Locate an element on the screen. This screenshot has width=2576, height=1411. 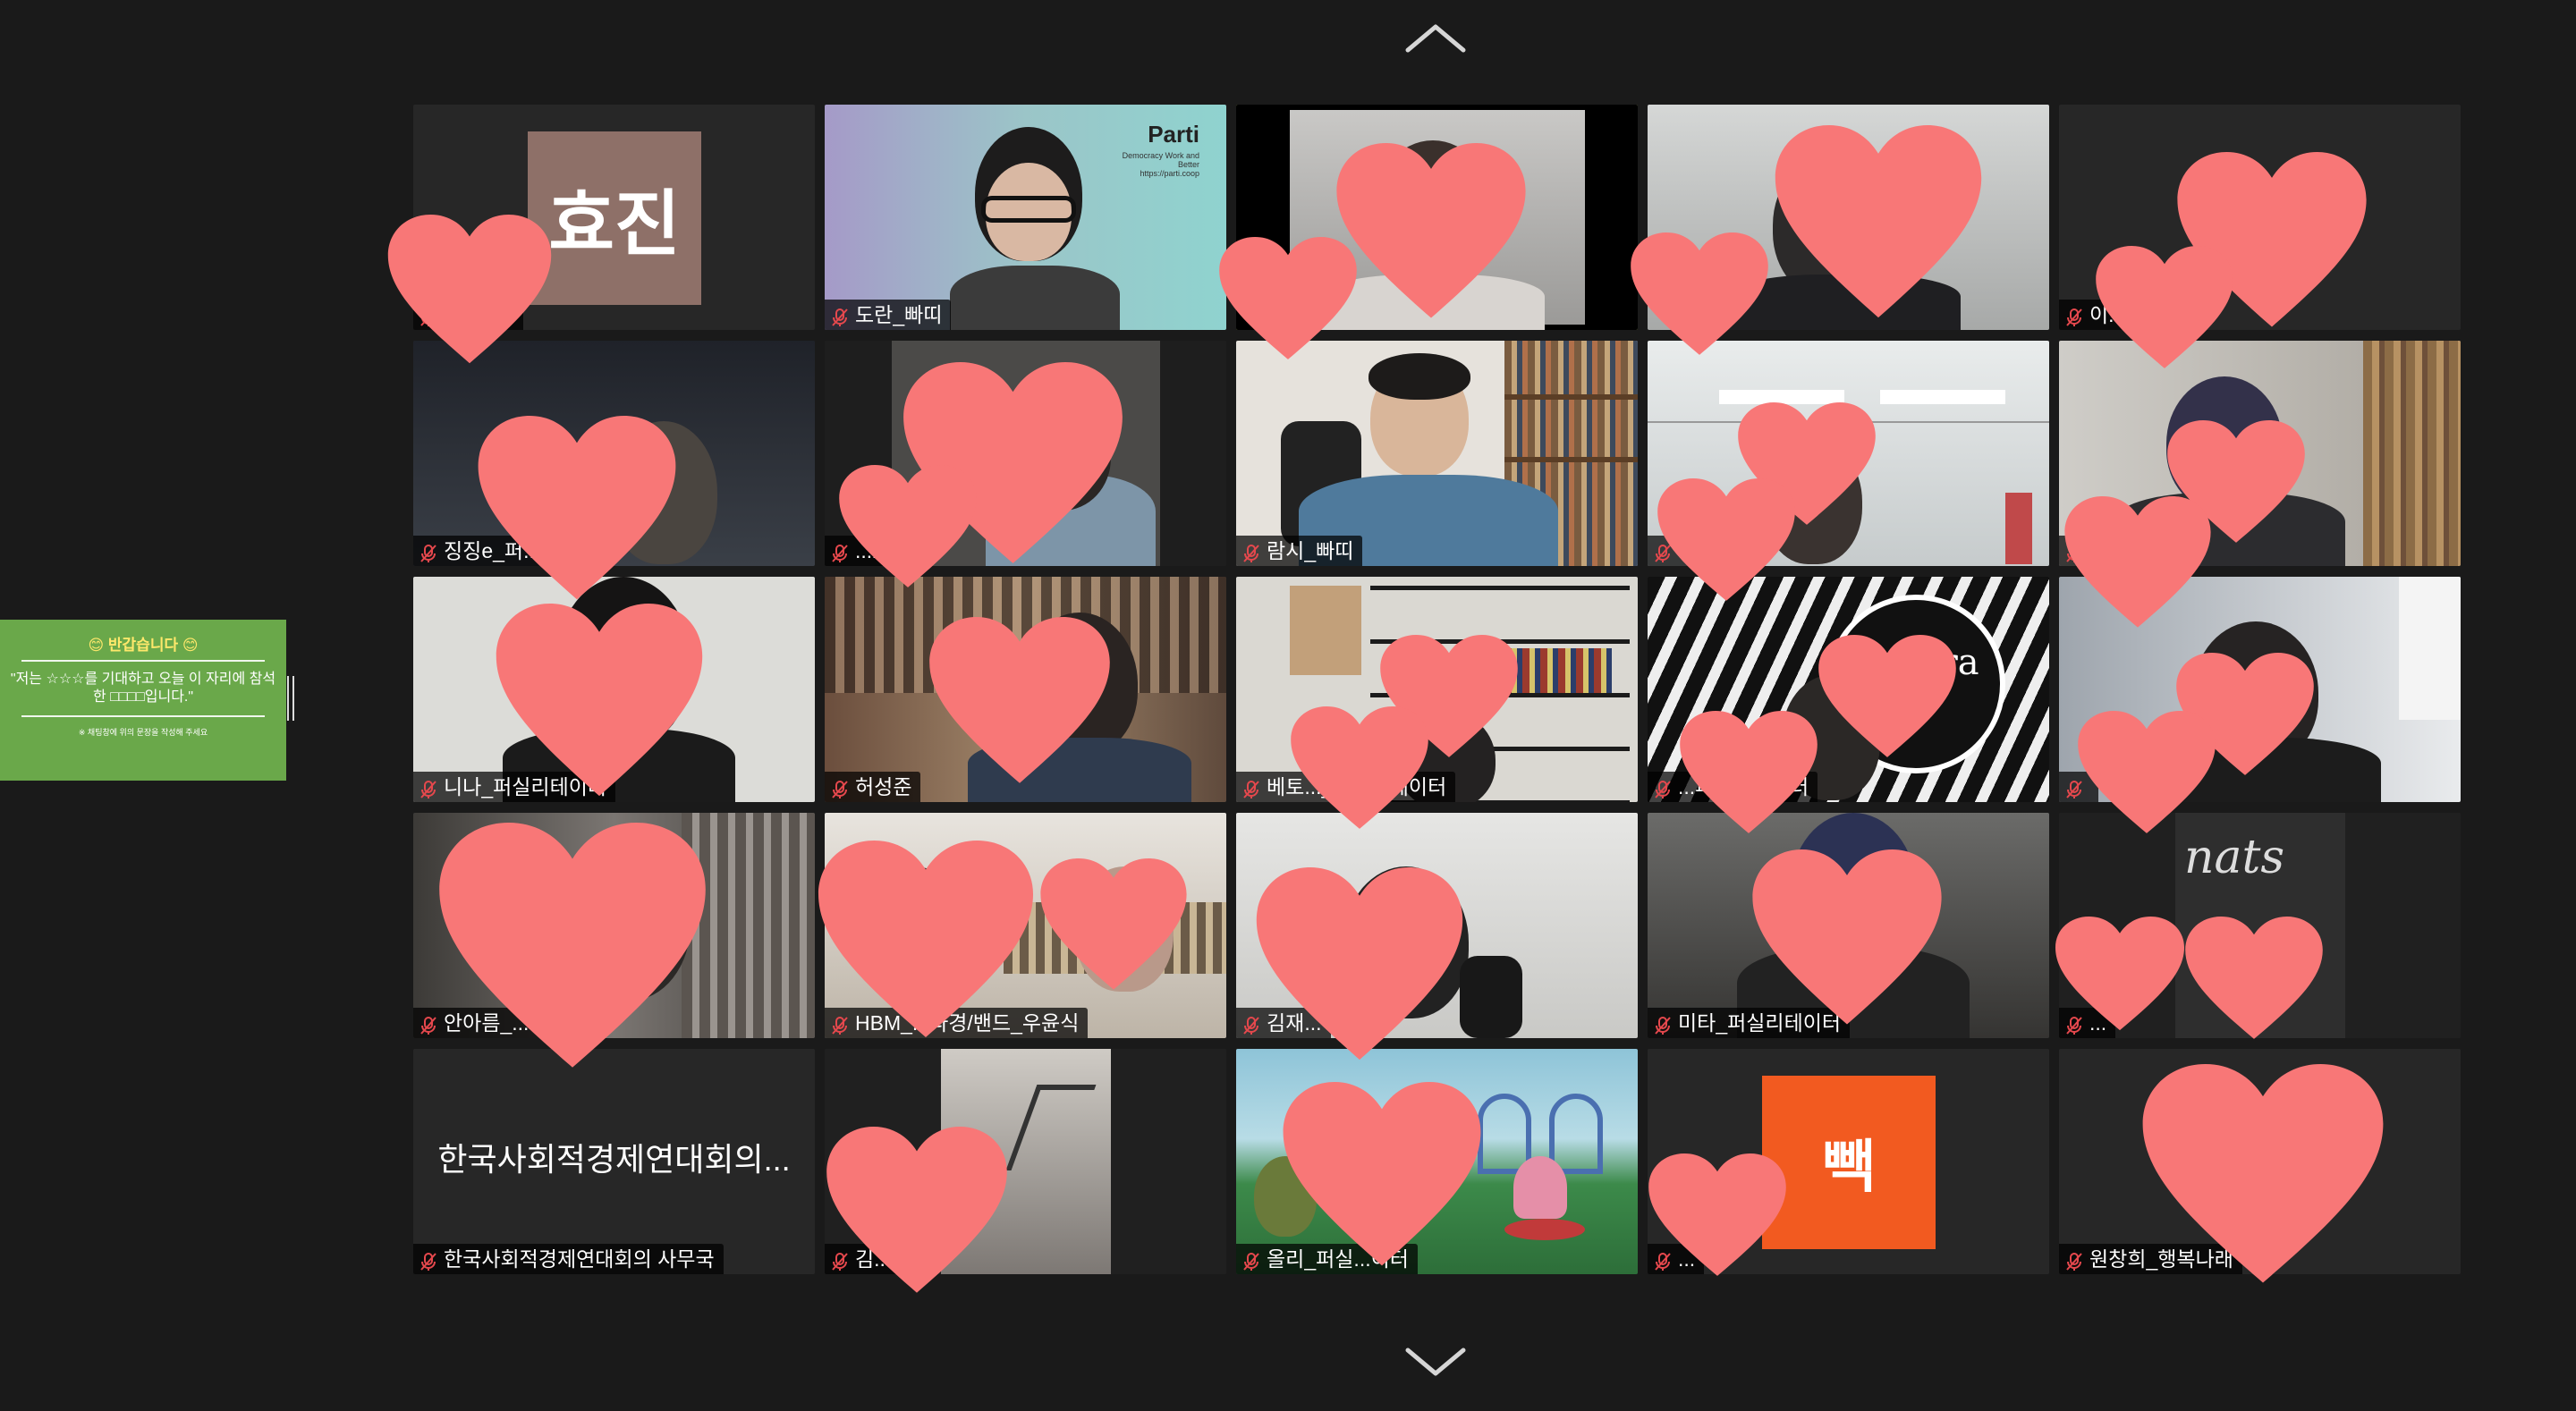
participant-name: 도란_빠띠 is located at coordinates (899, 315).